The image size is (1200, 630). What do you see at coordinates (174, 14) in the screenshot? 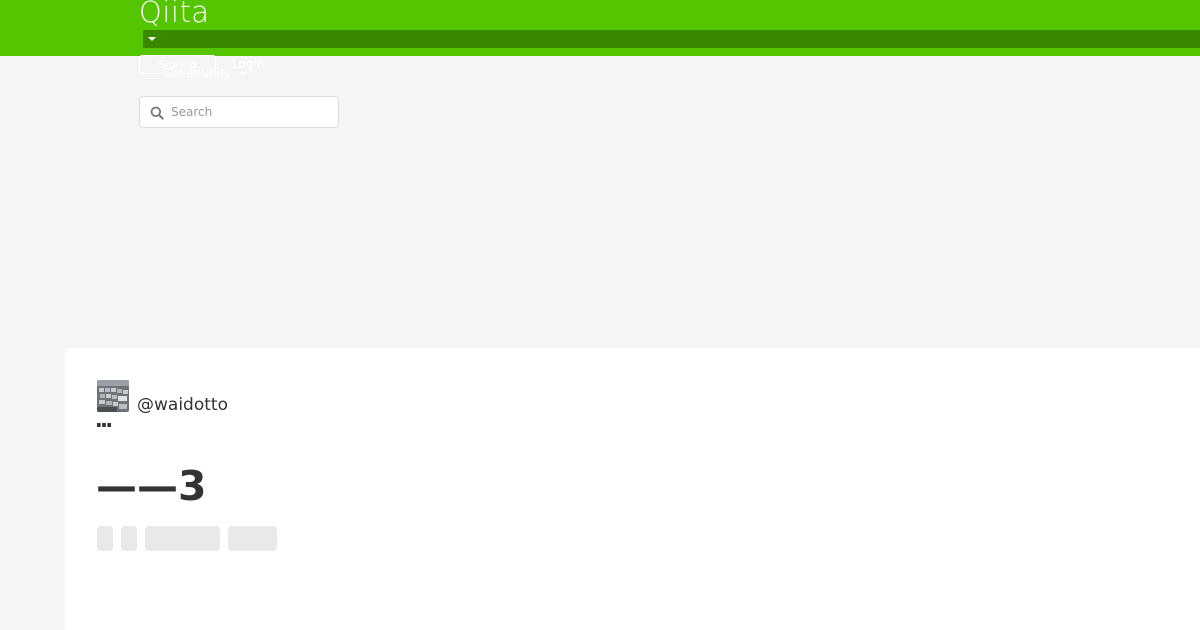
I see `qiita-logo: Qiita` at bounding box center [174, 14].